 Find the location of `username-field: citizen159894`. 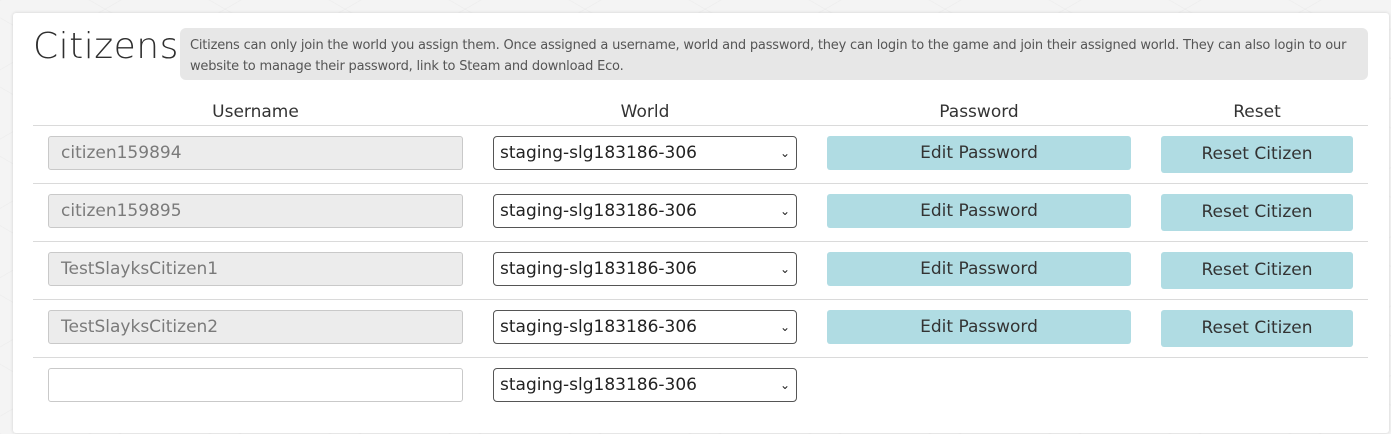

username-field: citizen159894 is located at coordinates (255, 153).